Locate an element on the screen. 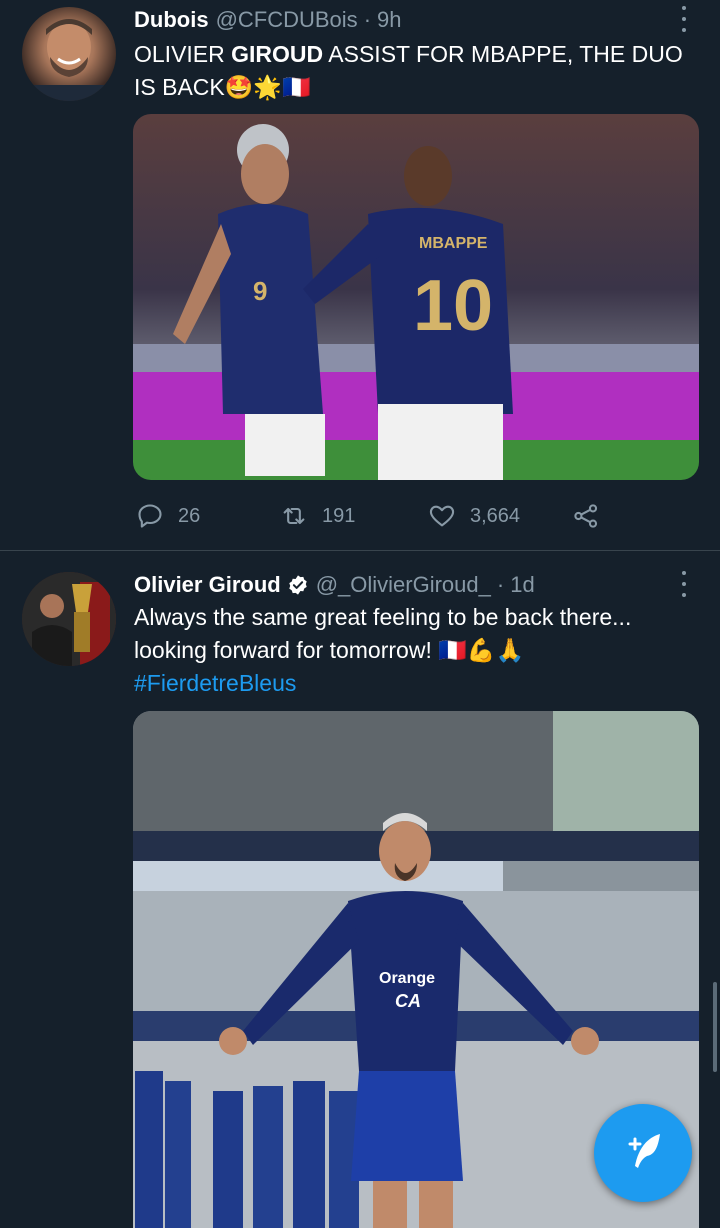  share-icon is located at coordinates (586, 516).